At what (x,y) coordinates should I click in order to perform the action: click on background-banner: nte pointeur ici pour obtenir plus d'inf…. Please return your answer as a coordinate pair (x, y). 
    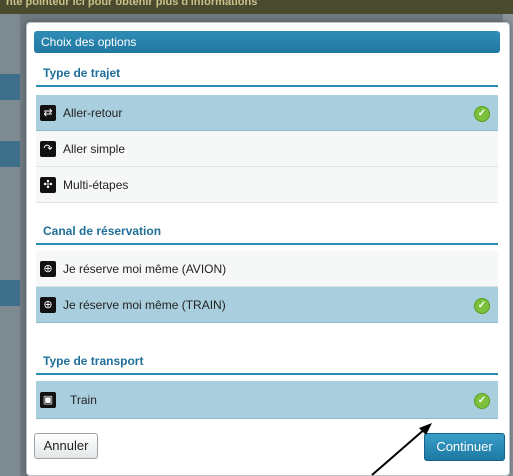
    Looking at the image, I should click on (256, 7).